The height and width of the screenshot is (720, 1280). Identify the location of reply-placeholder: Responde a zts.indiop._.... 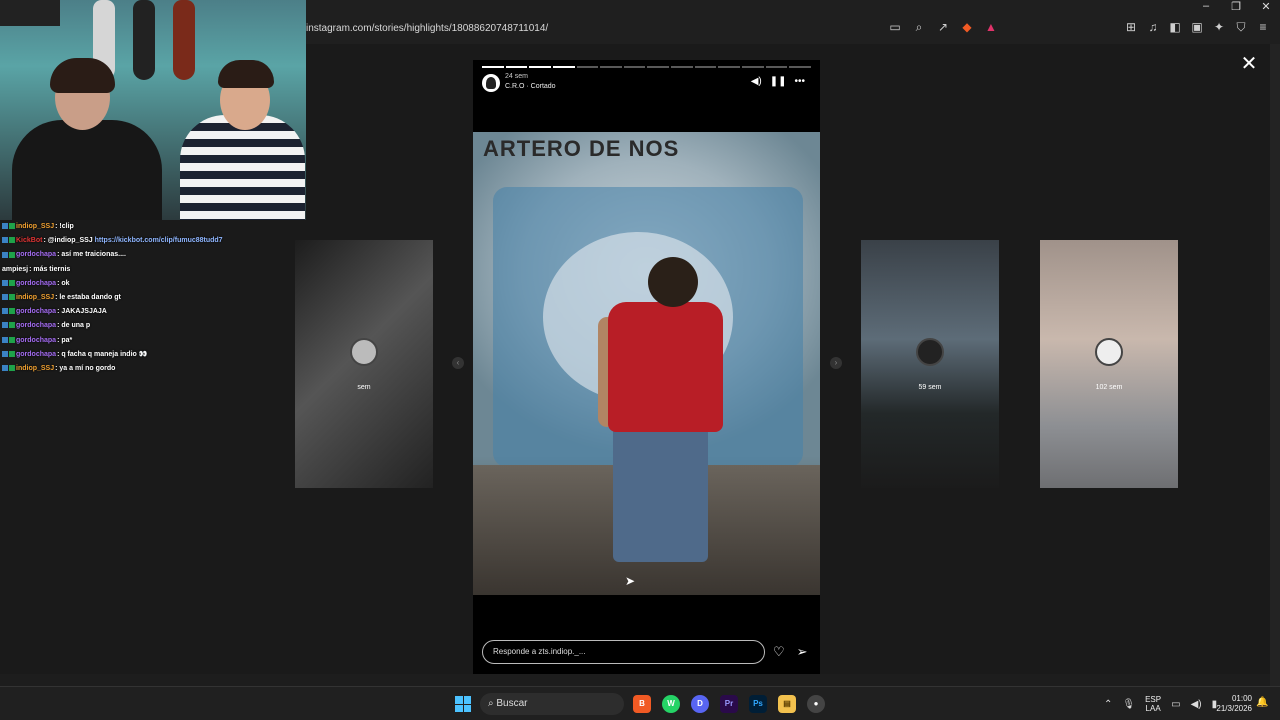
(539, 651).